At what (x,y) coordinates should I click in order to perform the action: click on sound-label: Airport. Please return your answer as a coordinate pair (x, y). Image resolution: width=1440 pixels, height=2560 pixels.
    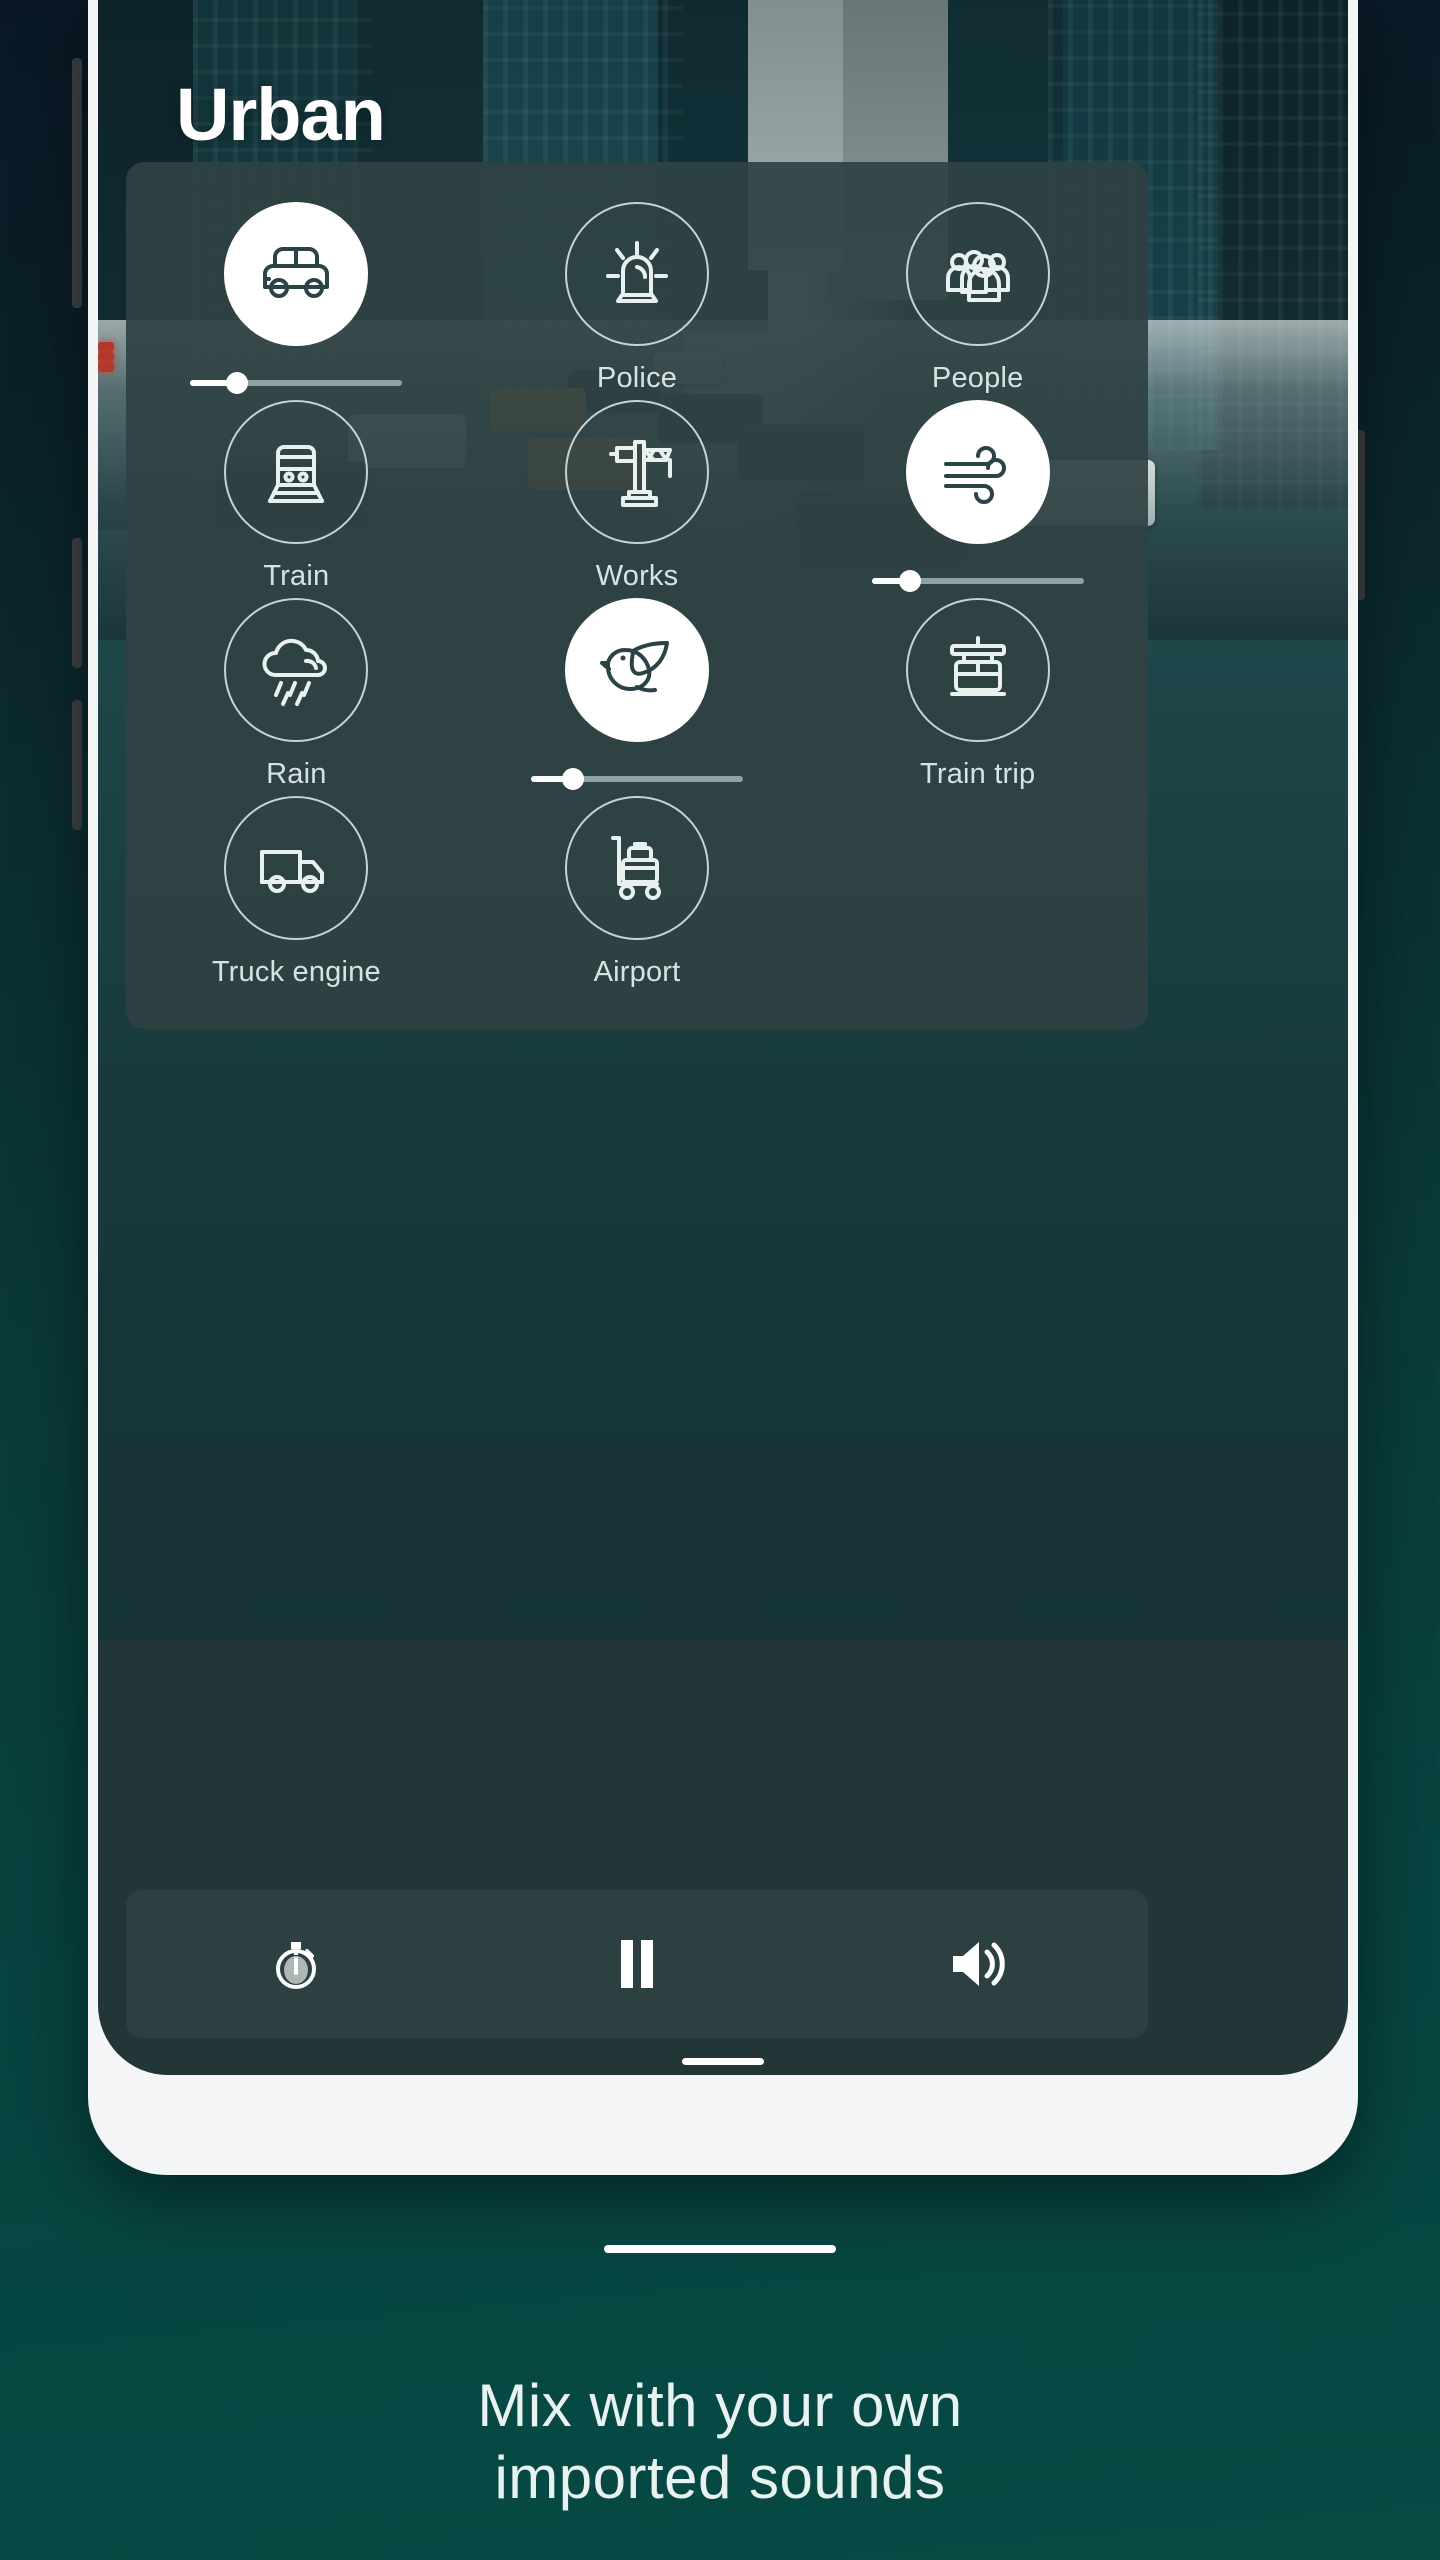
    Looking at the image, I should click on (637, 972).